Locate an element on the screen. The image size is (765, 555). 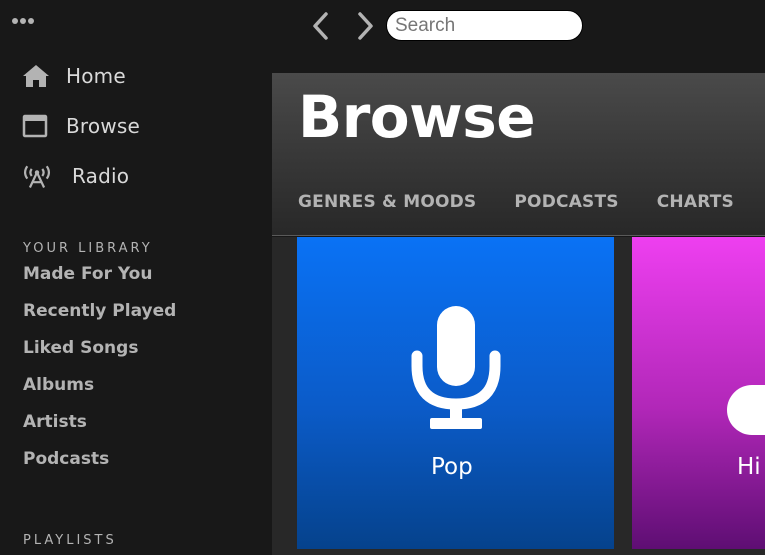
sidebar-item-home: Home is located at coordinates (137, 76).